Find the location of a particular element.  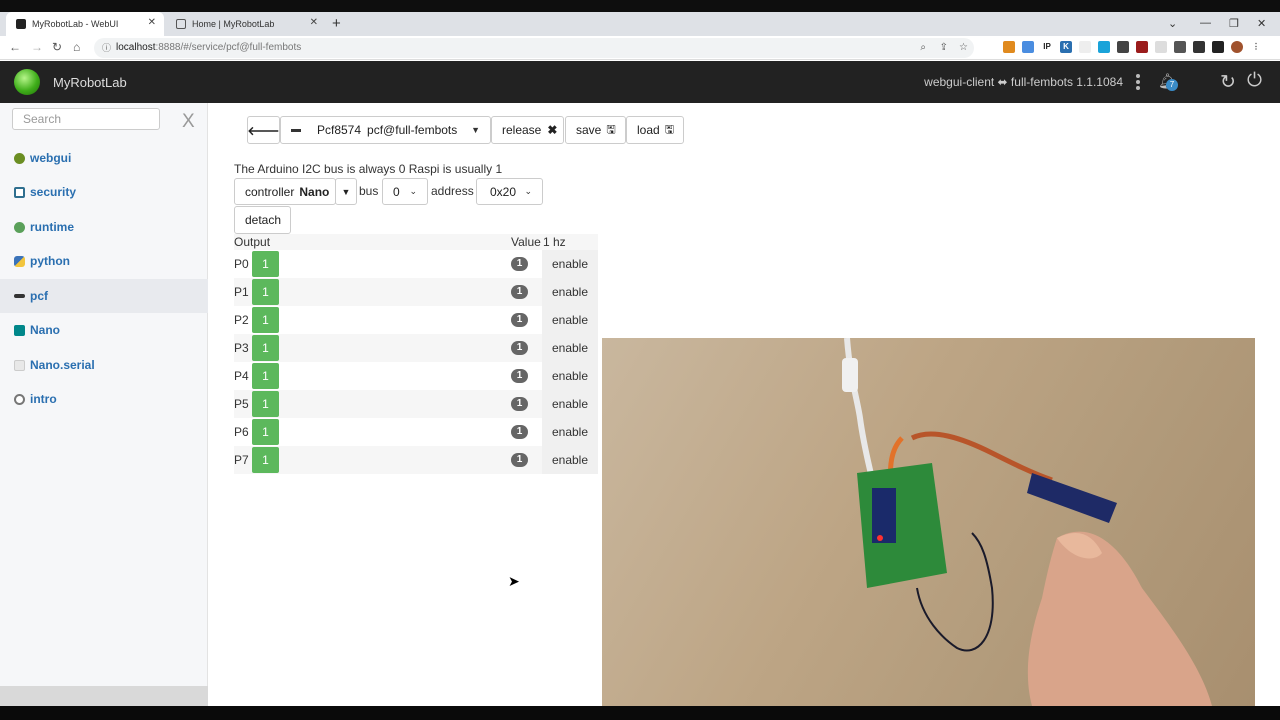

refresh-icon: ↻ is located at coordinates (1228, 82).